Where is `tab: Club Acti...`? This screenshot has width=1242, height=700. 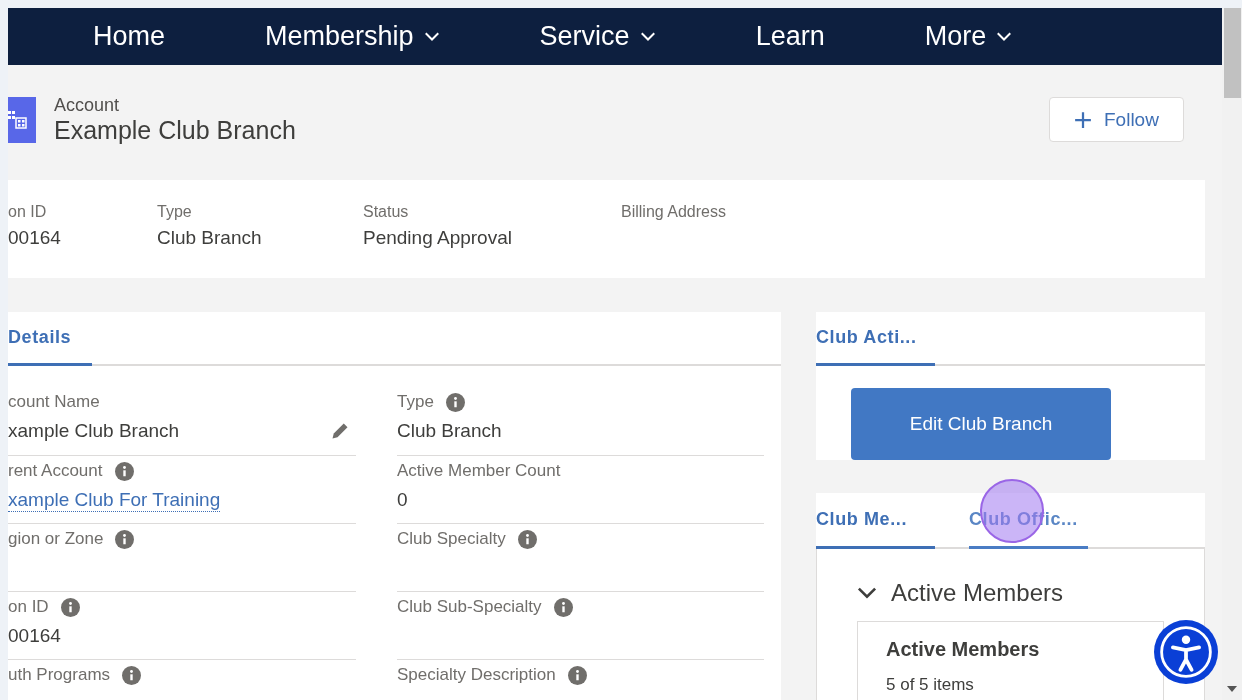
tab: Club Acti... is located at coordinates (875, 339).